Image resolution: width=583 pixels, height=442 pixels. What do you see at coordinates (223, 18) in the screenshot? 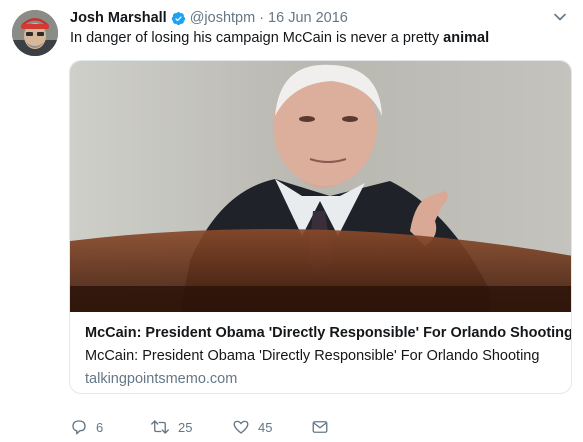
I see `user-handle: @joshtpm` at bounding box center [223, 18].